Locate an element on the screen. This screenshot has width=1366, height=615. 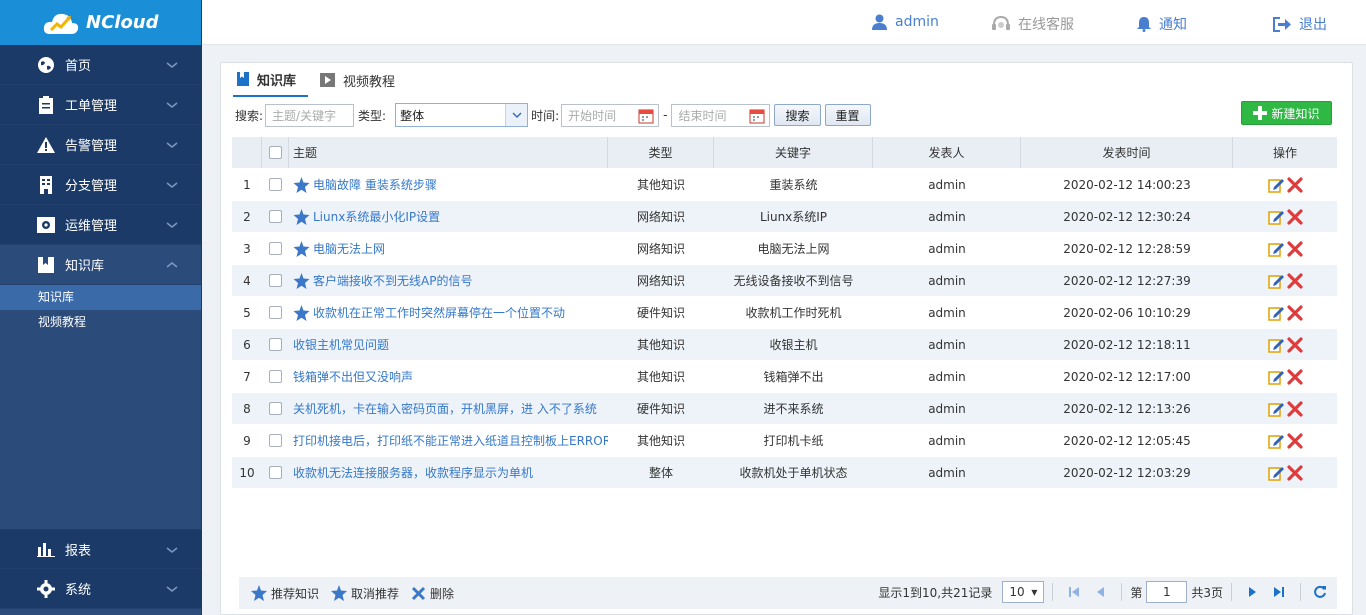
select-all-checkbox is located at coordinates (275, 152).